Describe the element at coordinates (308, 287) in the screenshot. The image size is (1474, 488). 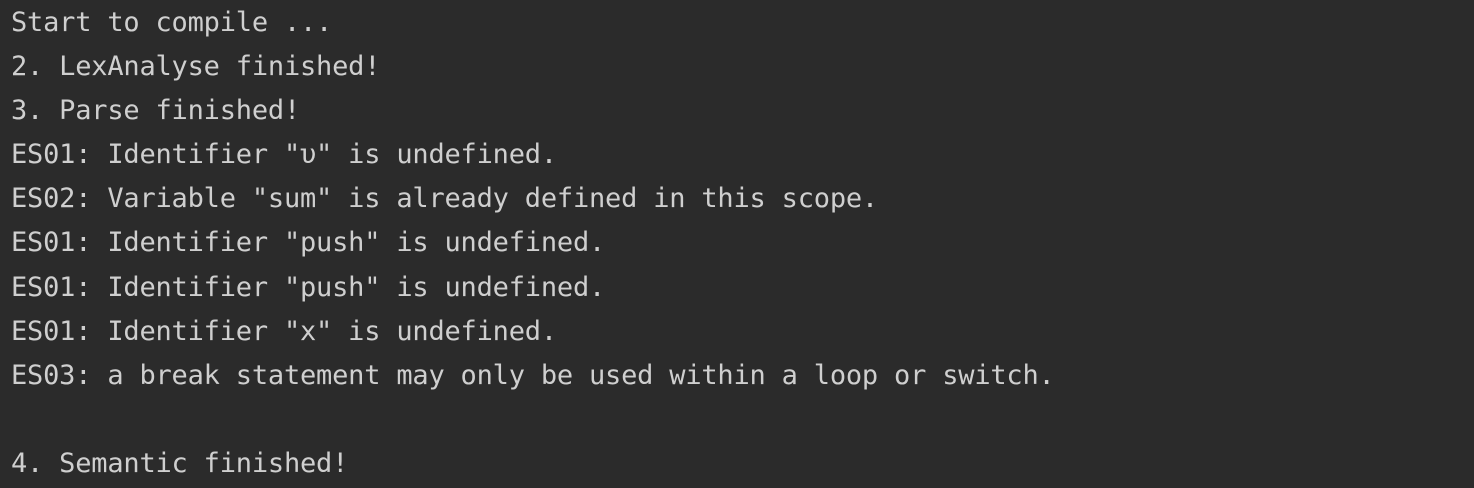
I see `console-line-error-es01-push-2: ES01: Identifier "push" is undefined.` at that location.